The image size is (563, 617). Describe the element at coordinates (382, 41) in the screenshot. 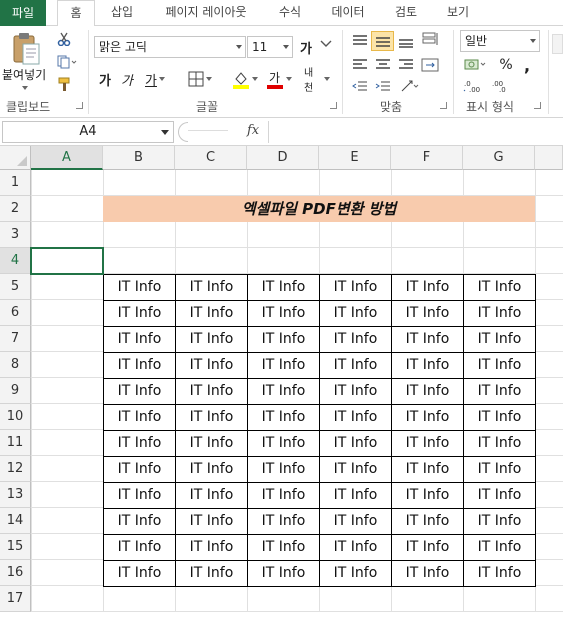

I see `align-middle-icon` at that location.